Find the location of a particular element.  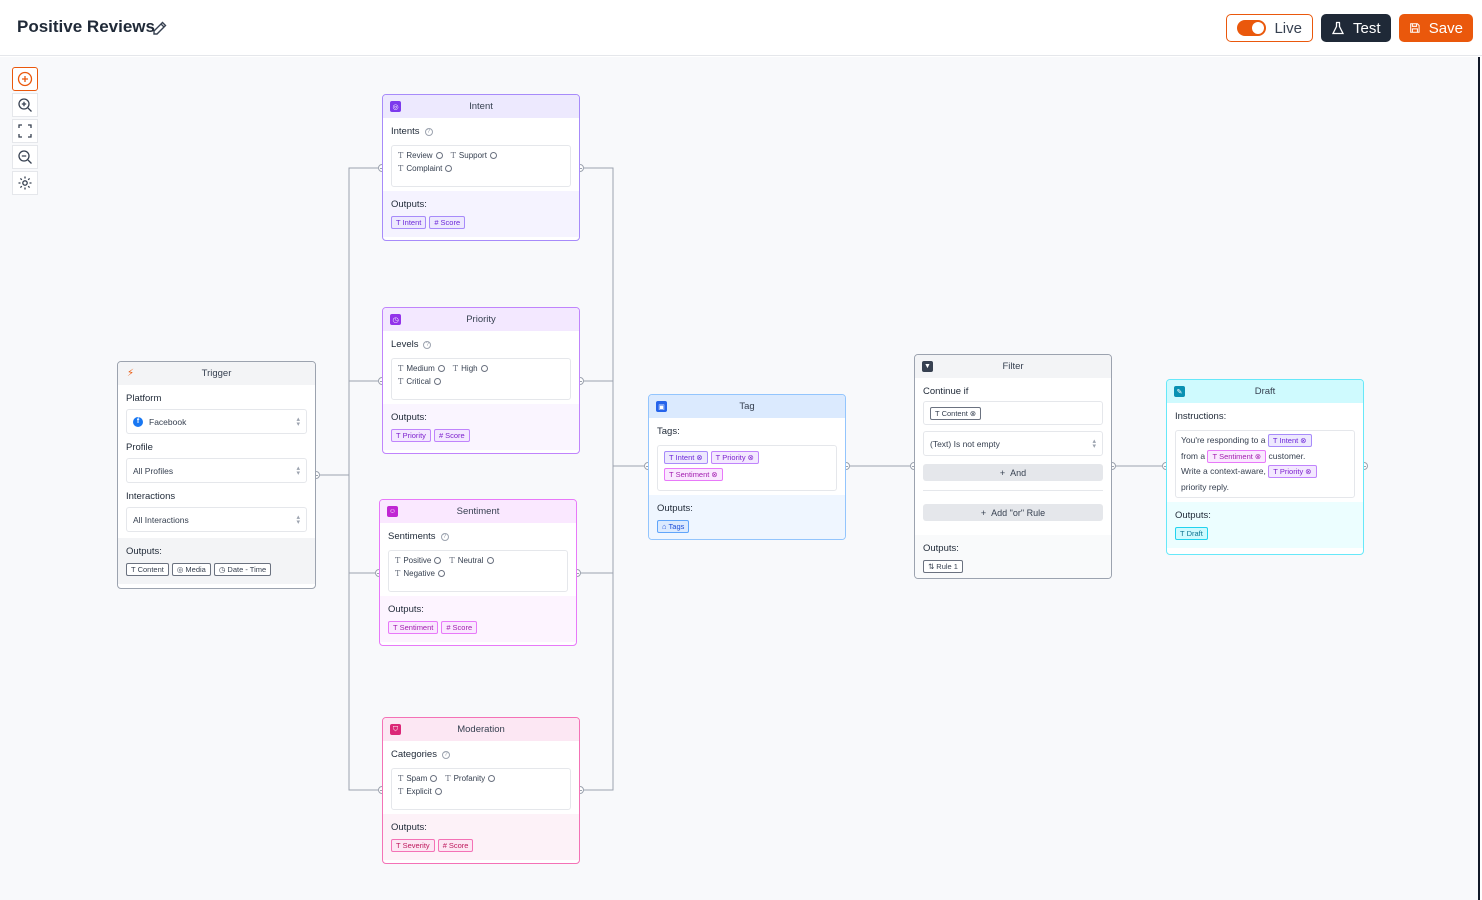

zoom-in-button is located at coordinates (25, 105).